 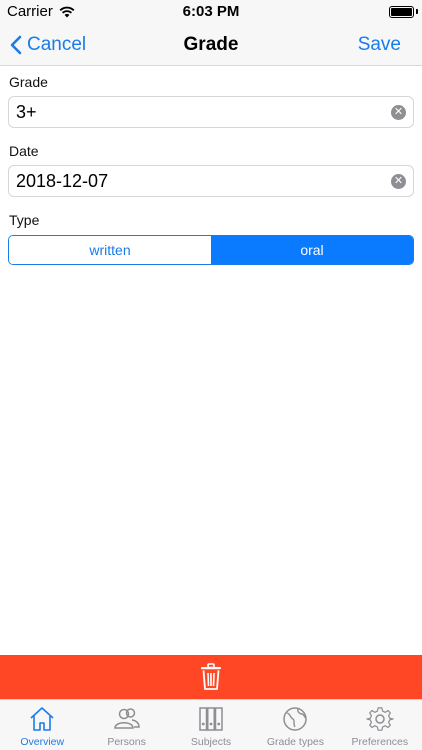 I want to click on tab-label: Preferences, so click(x=380, y=742).